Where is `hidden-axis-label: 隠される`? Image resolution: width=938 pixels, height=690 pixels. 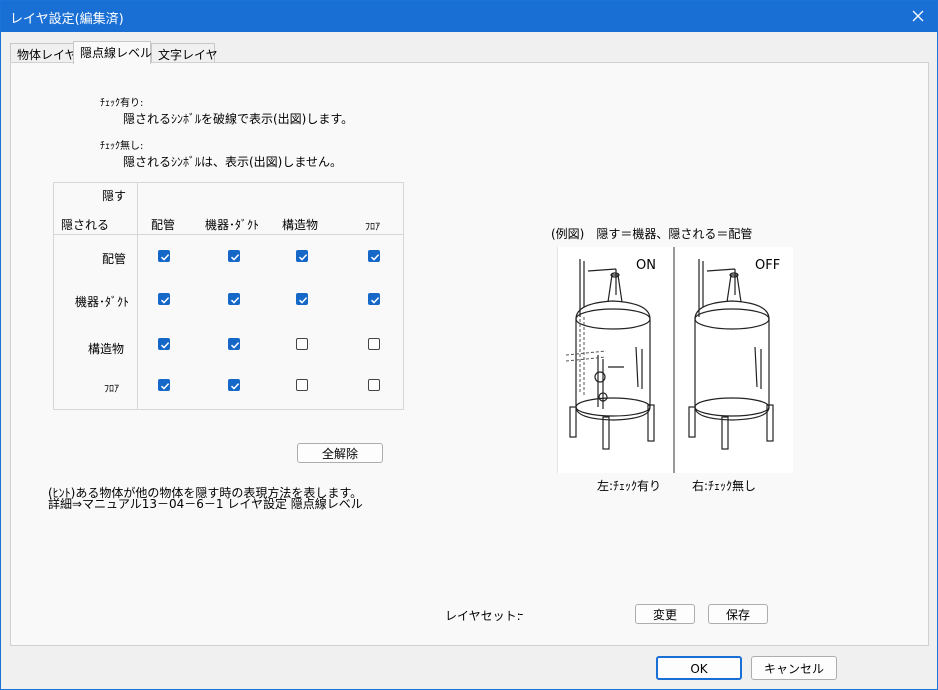
hidden-axis-label: 隠される is located at coordinates (85, 225).